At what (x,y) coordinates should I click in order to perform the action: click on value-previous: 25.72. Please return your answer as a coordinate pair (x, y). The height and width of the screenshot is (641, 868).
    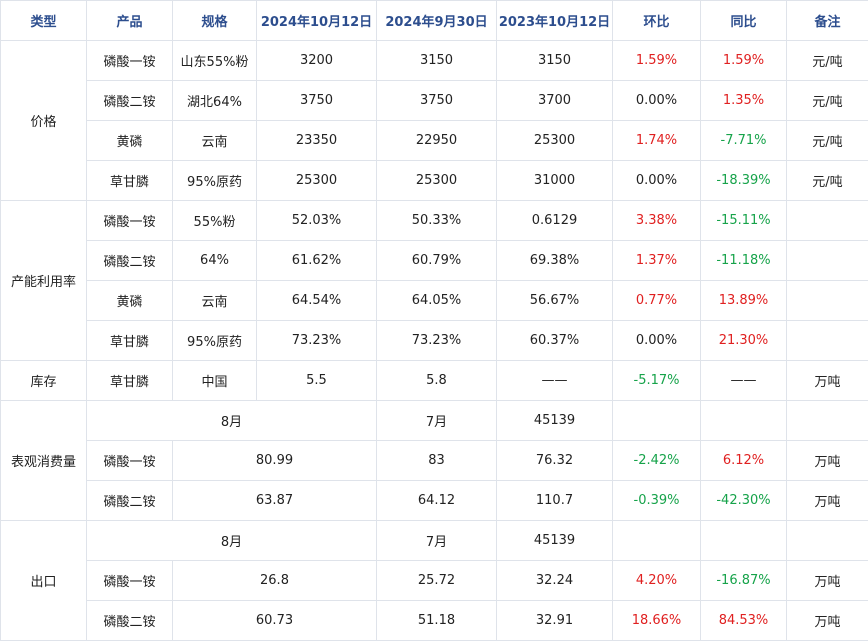
    Looking at the image, I should click on (436, 580).